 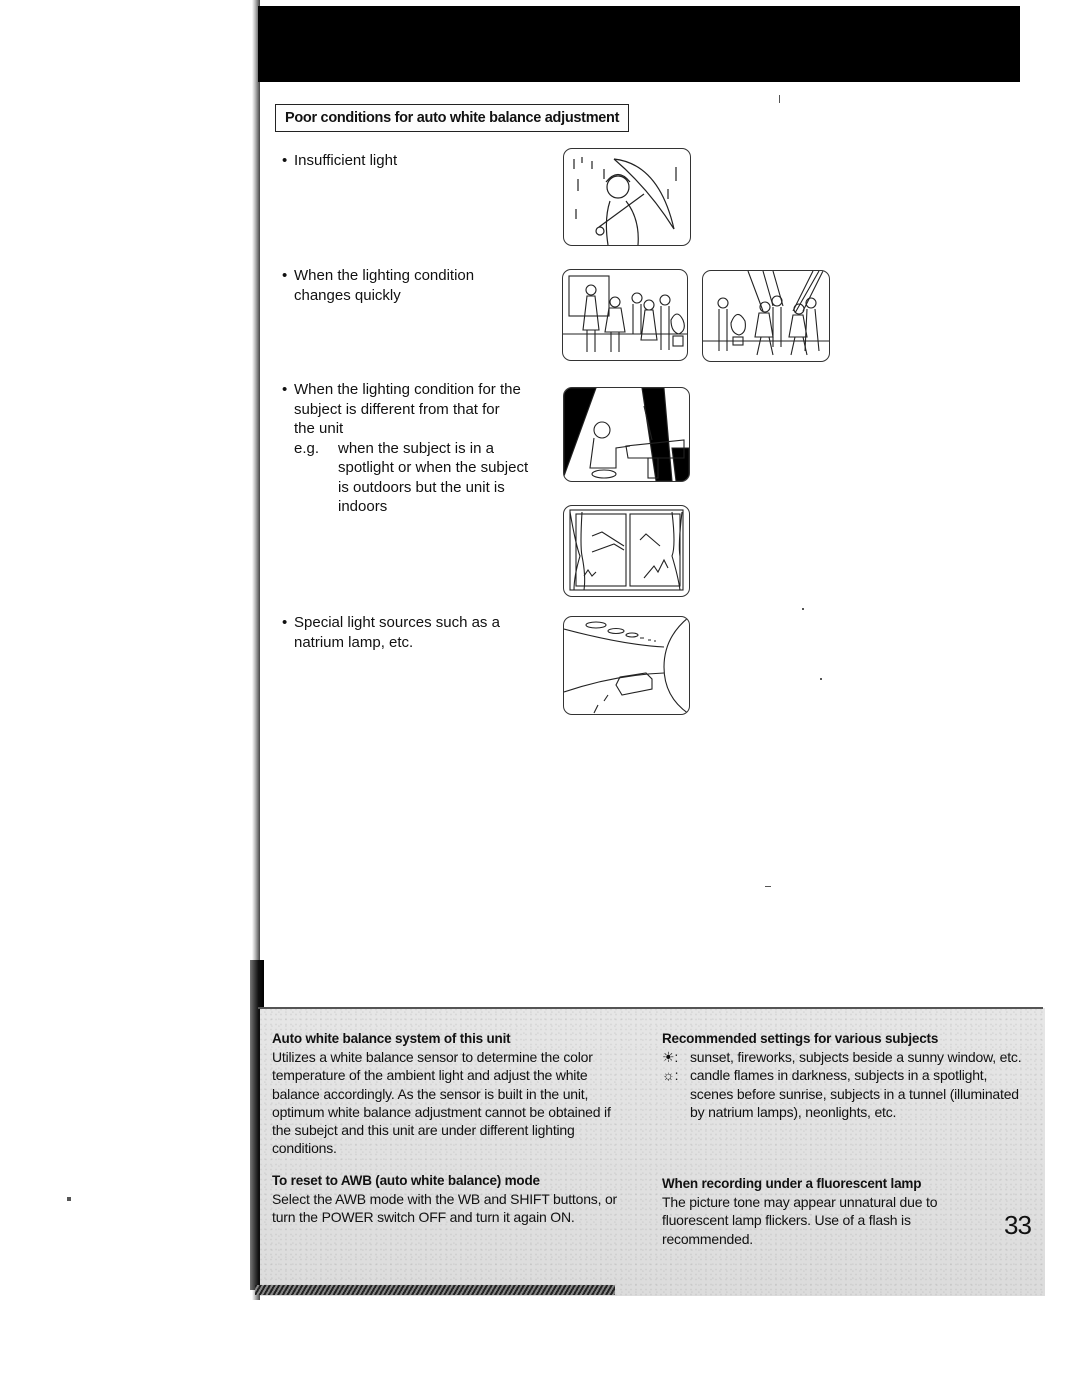 What do you see at coordinates (625, 315) in the screenshot?
I see `party-indoor-illustration` at bounding box center [625, 315].